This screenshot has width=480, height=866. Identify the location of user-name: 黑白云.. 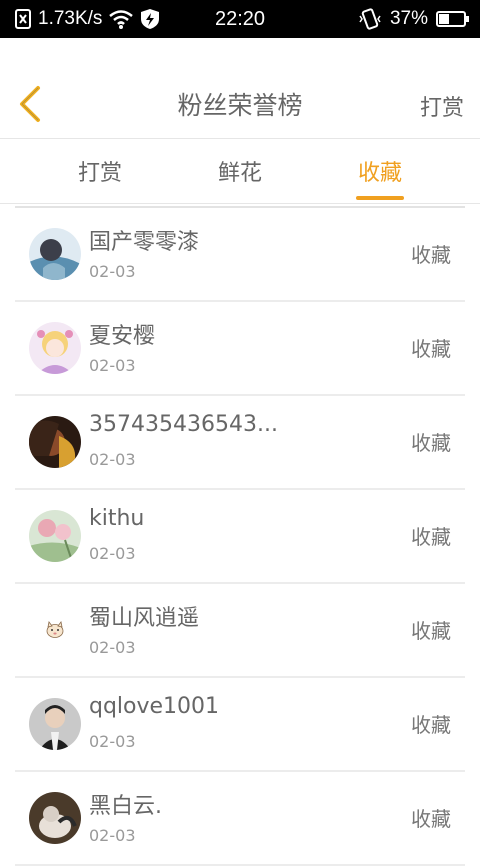
(125, 806).